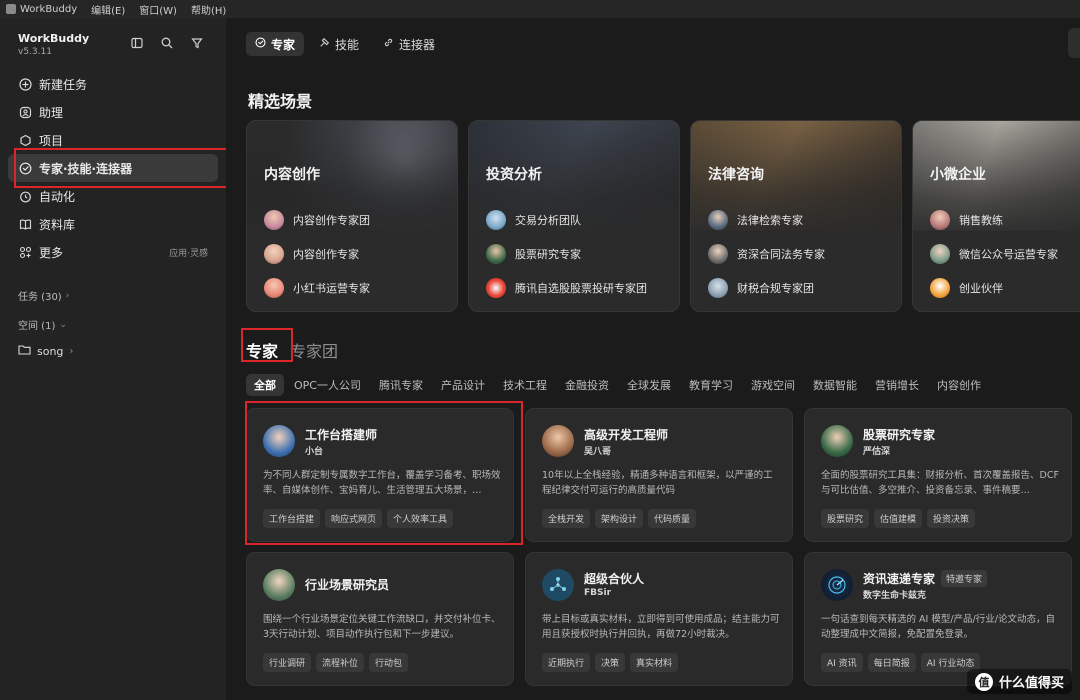  What do you see at coordinates (649, 385) in the screenshot?
I see `category-global: 全球发展` at bounding box center [649, 385].